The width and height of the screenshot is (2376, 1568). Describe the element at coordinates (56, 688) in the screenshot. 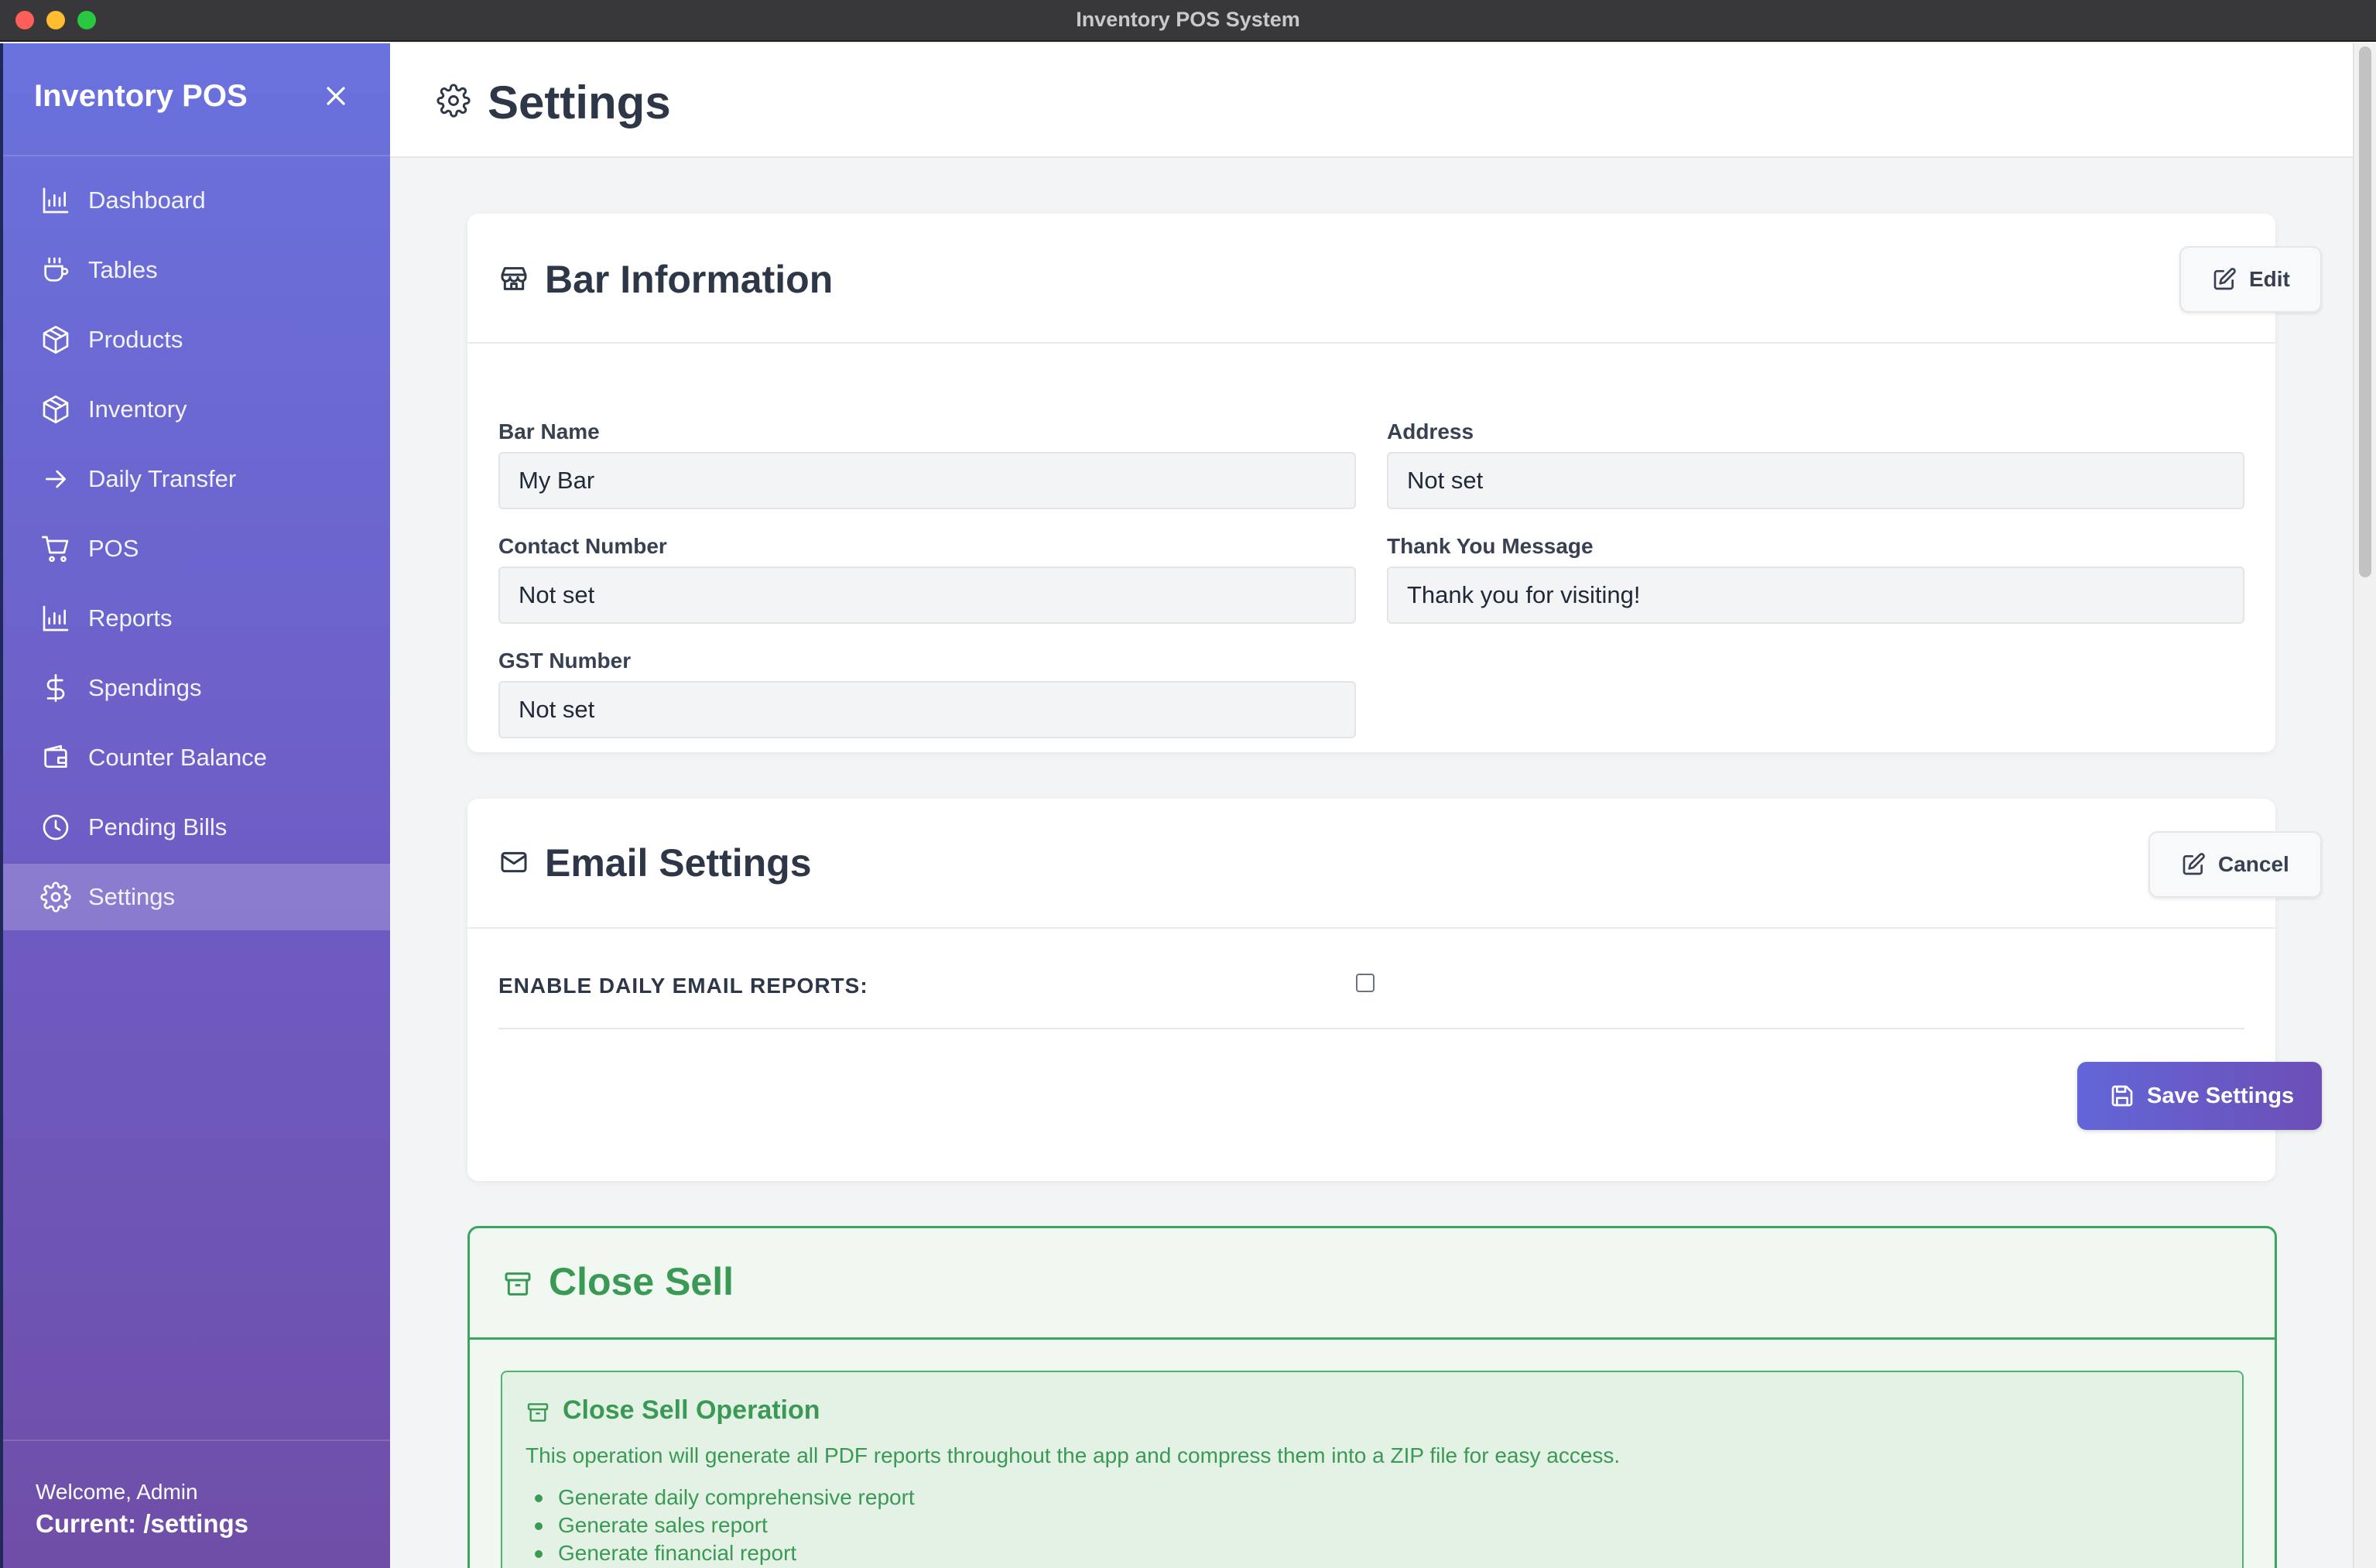

I see `dollar-icon` at that location.